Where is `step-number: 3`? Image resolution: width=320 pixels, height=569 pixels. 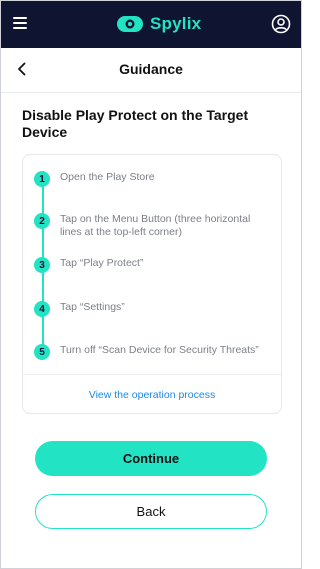
step-number: 3 is located at coordinates (42, 265).